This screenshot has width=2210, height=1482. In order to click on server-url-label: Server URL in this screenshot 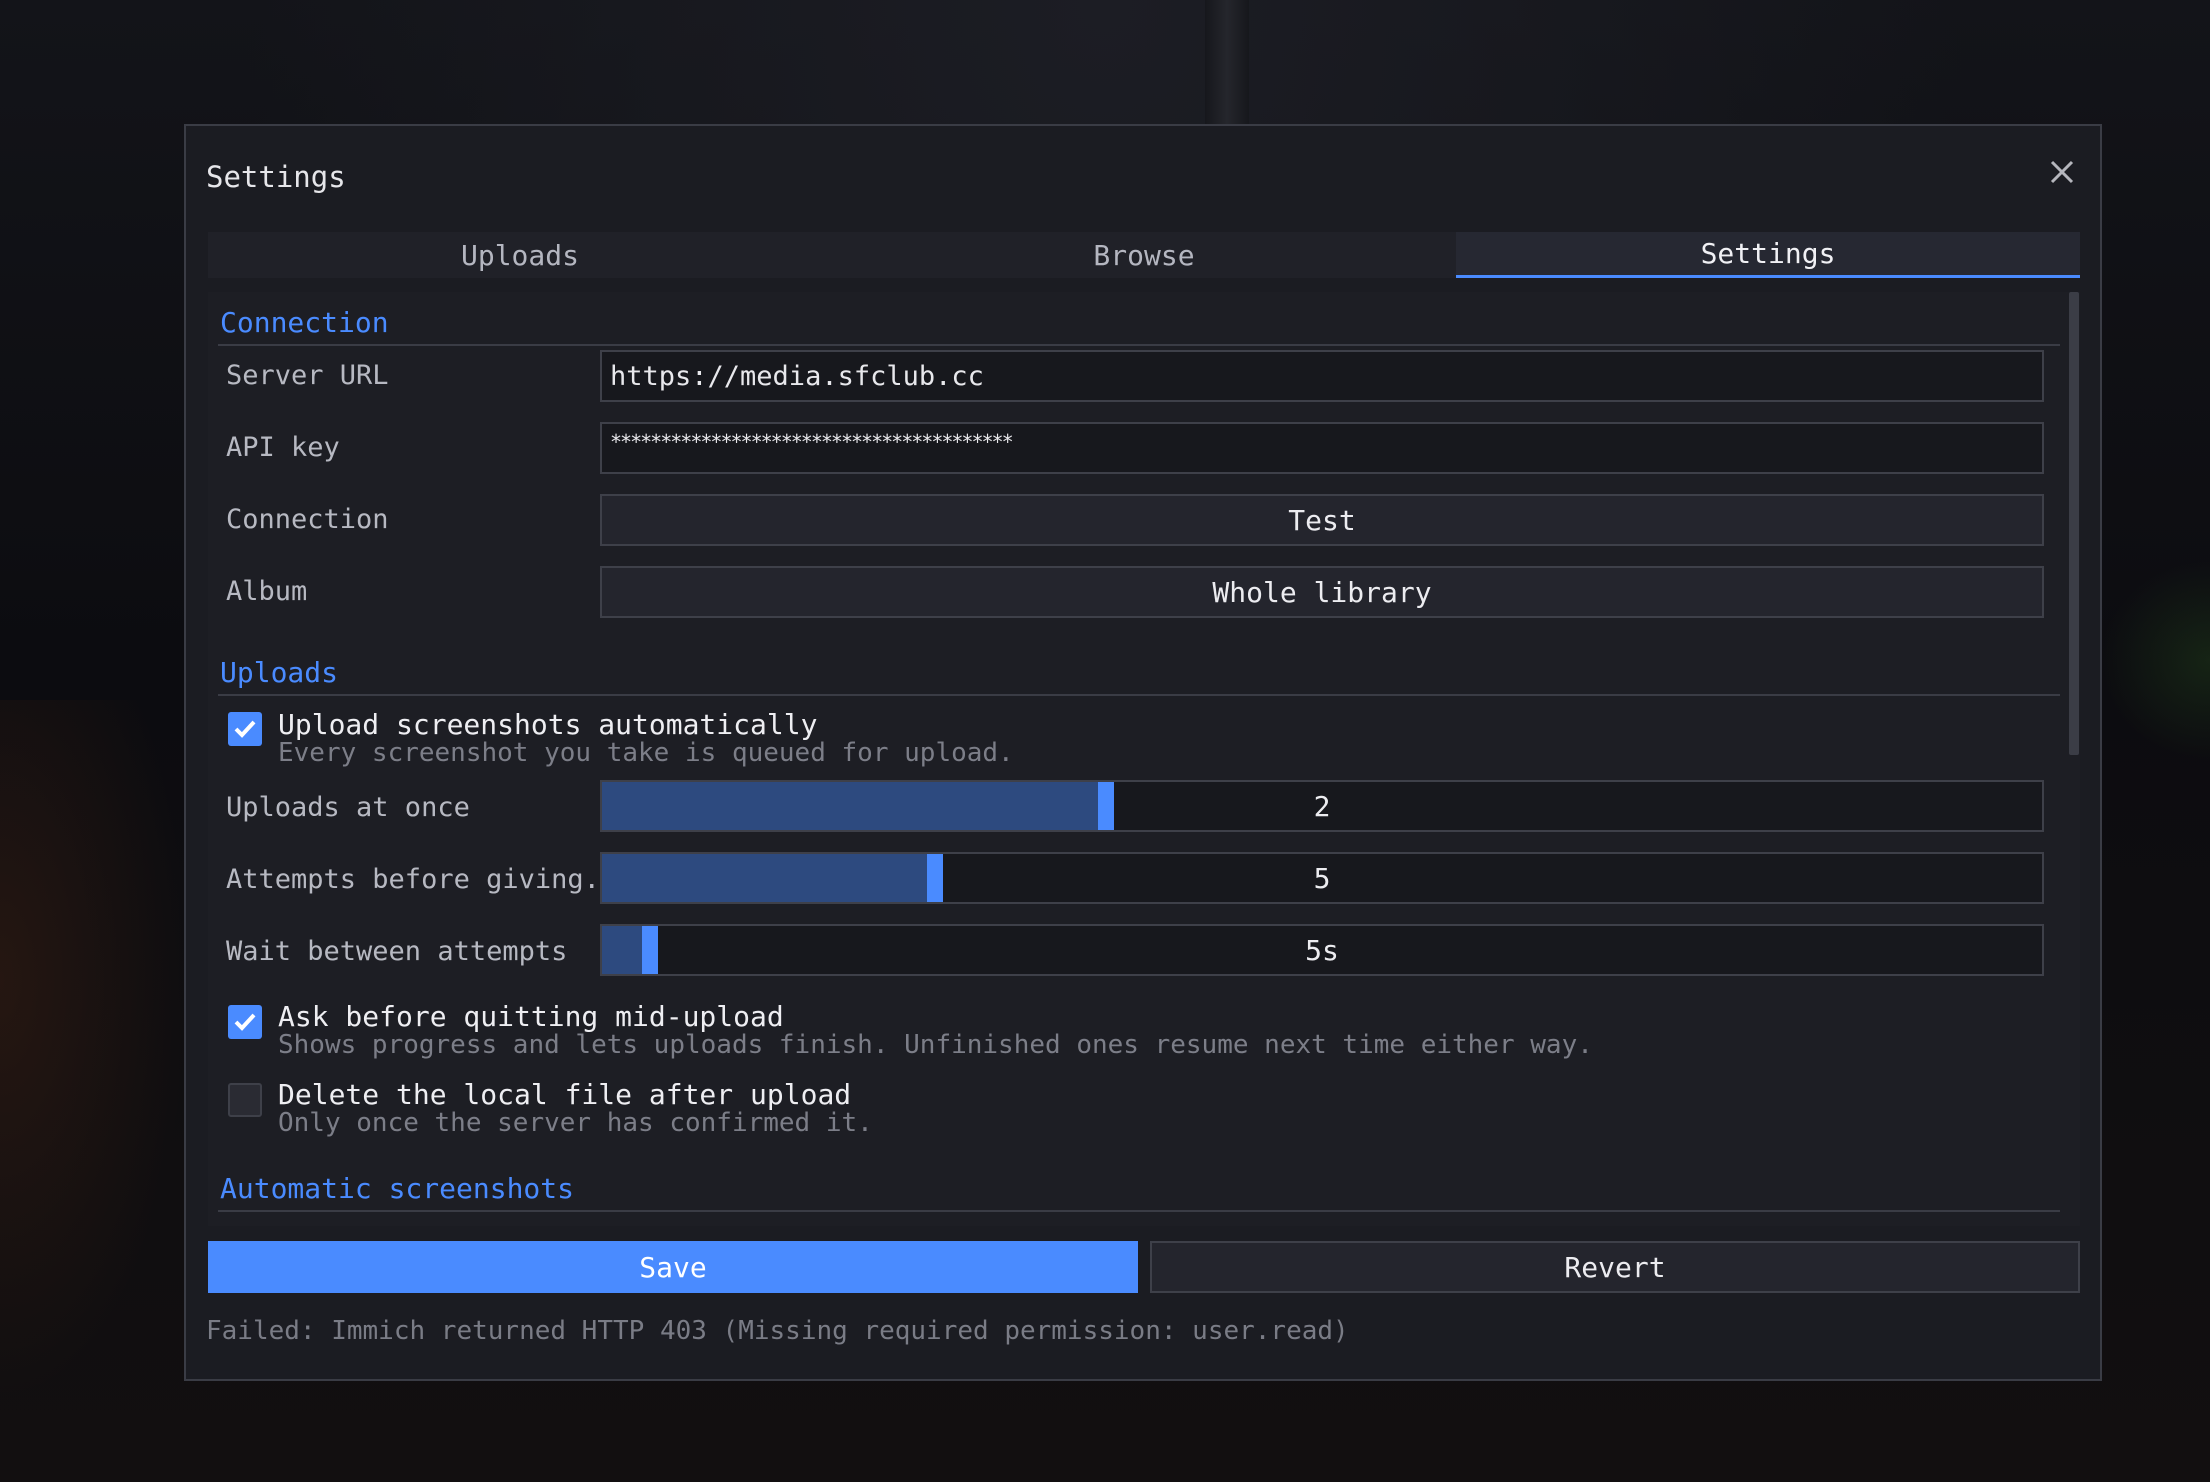, I will do `click(307, 375)`.